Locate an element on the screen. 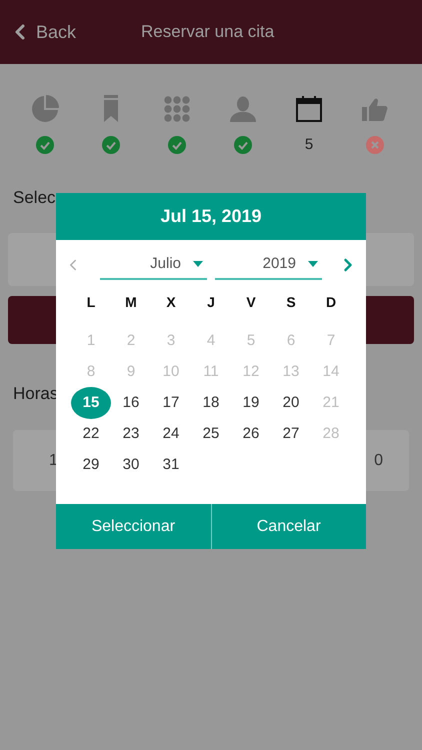 The height and width of the screenshot is (750, 422). day-button: 18 is located at coordinates (211, 403).